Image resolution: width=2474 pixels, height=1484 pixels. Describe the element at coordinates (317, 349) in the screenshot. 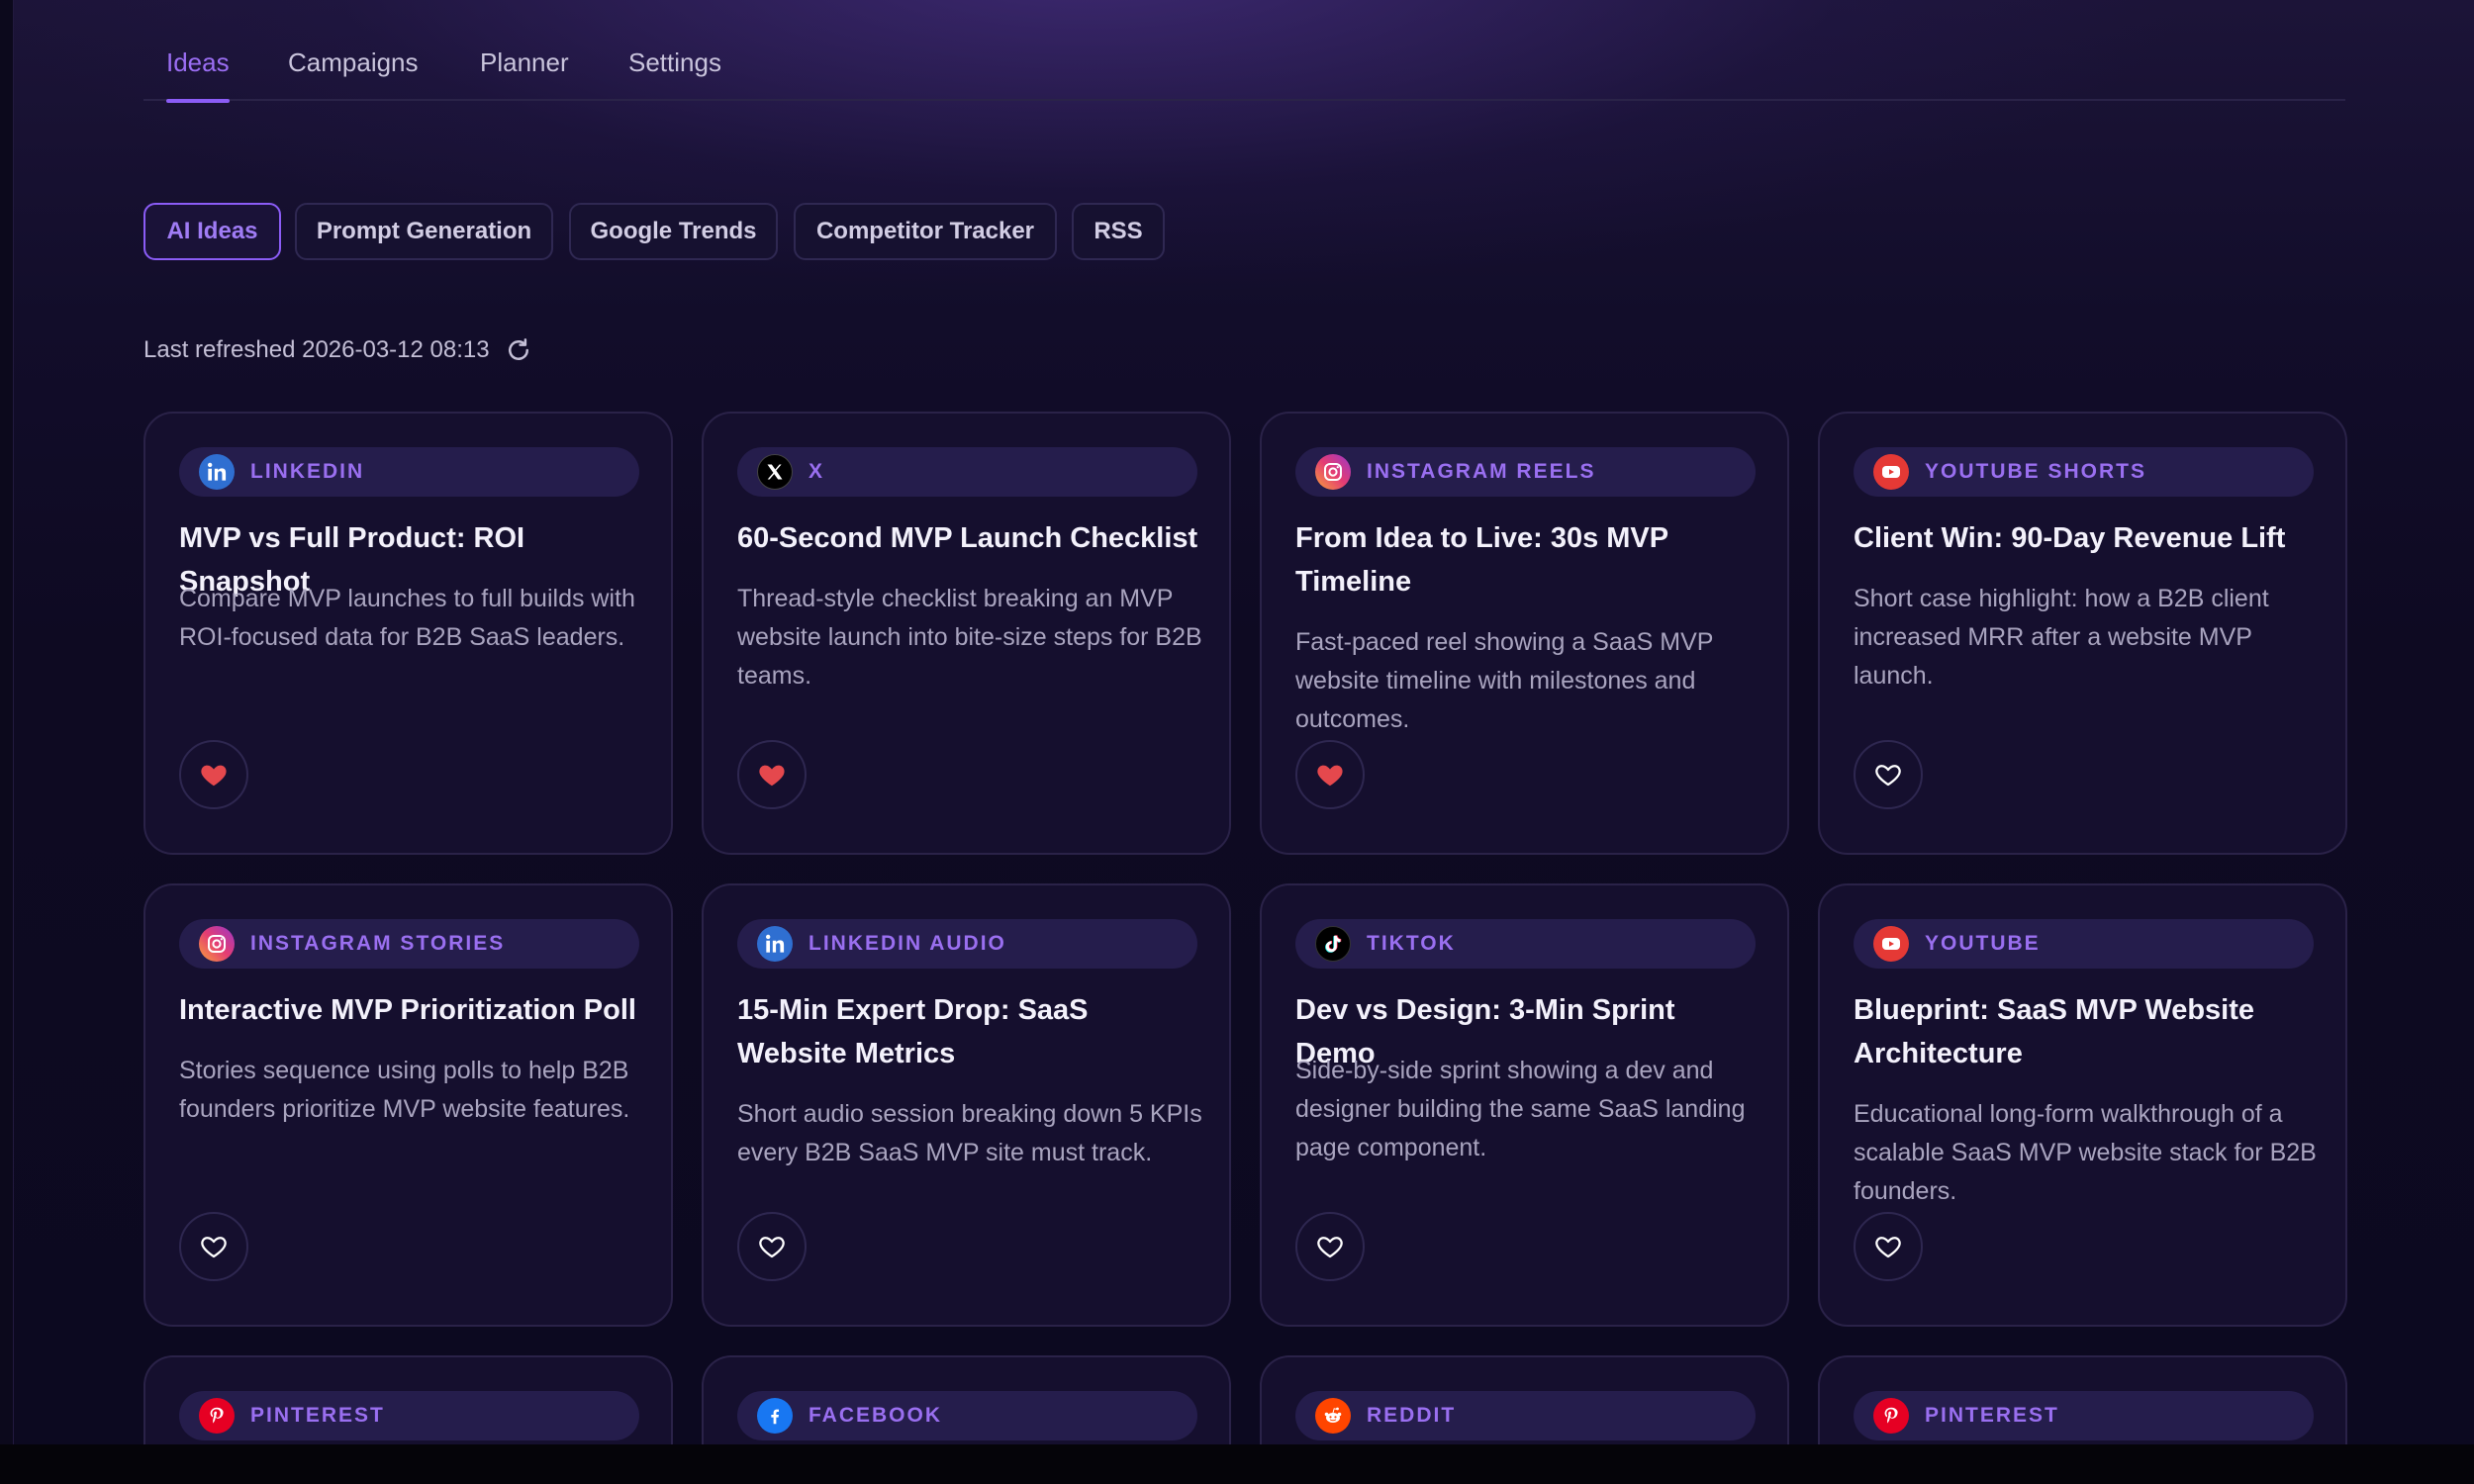

I see `last-refreshed-text: Last refreshed 2026-03-12 08:13` at that location.